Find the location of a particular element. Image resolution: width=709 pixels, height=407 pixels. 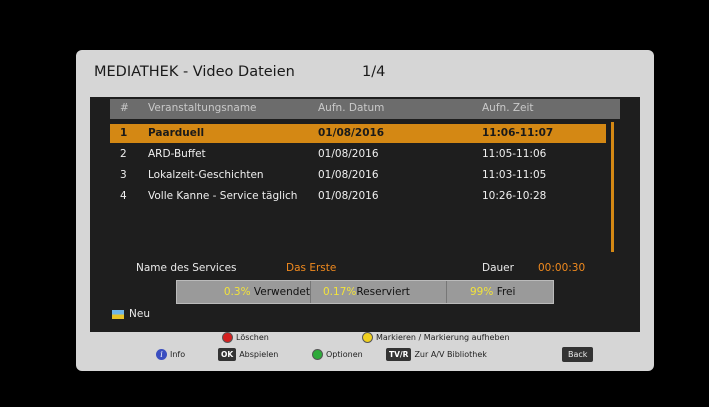

service-value: Das Erste is located at coordinates (311, 268).